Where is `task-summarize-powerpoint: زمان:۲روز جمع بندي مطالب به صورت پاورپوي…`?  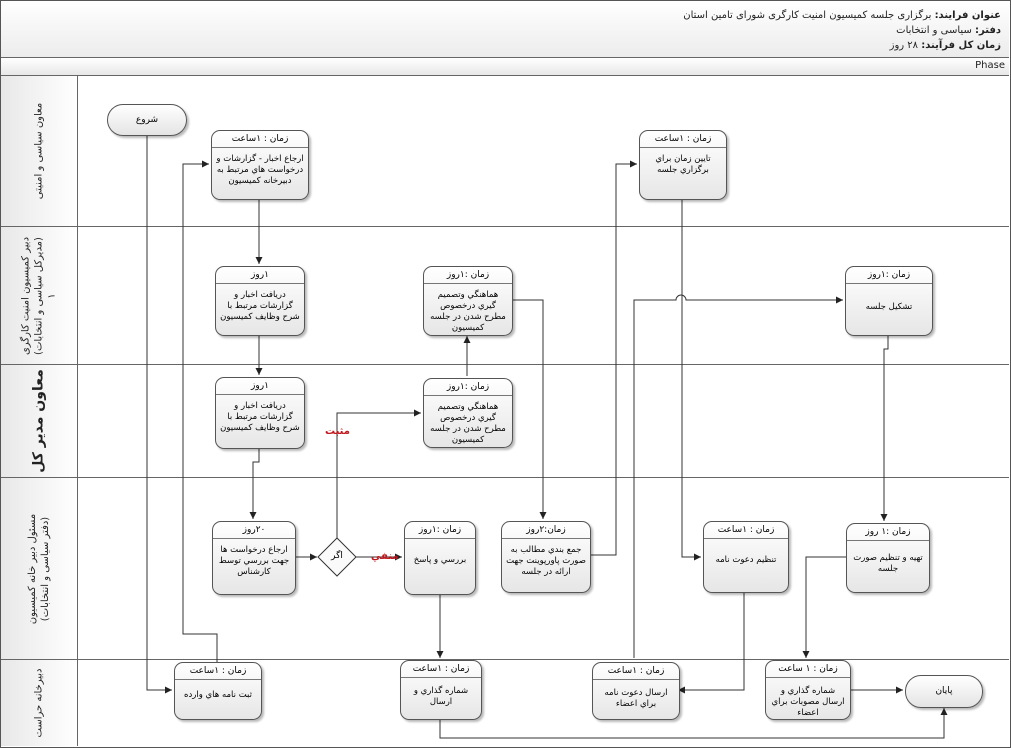 task-summarize-powerpoint: زمان:۲روز جمع بندي مطالب به صورت پاورپوي… is located at coordinates (546, 557).